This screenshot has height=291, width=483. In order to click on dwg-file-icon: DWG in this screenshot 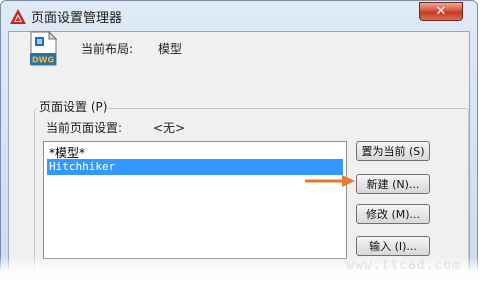, I will do `click(44, 48)`.